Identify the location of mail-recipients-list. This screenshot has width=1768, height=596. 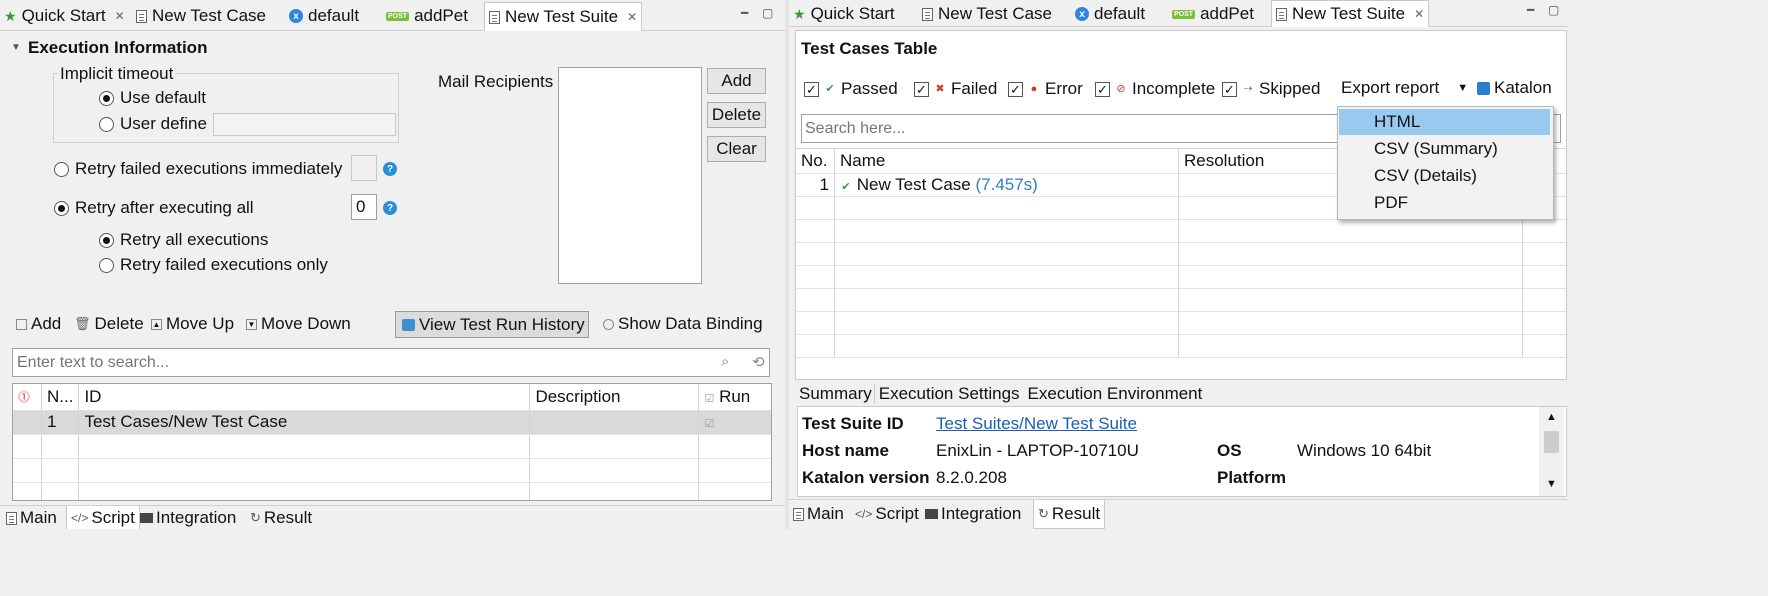
(630, 175).